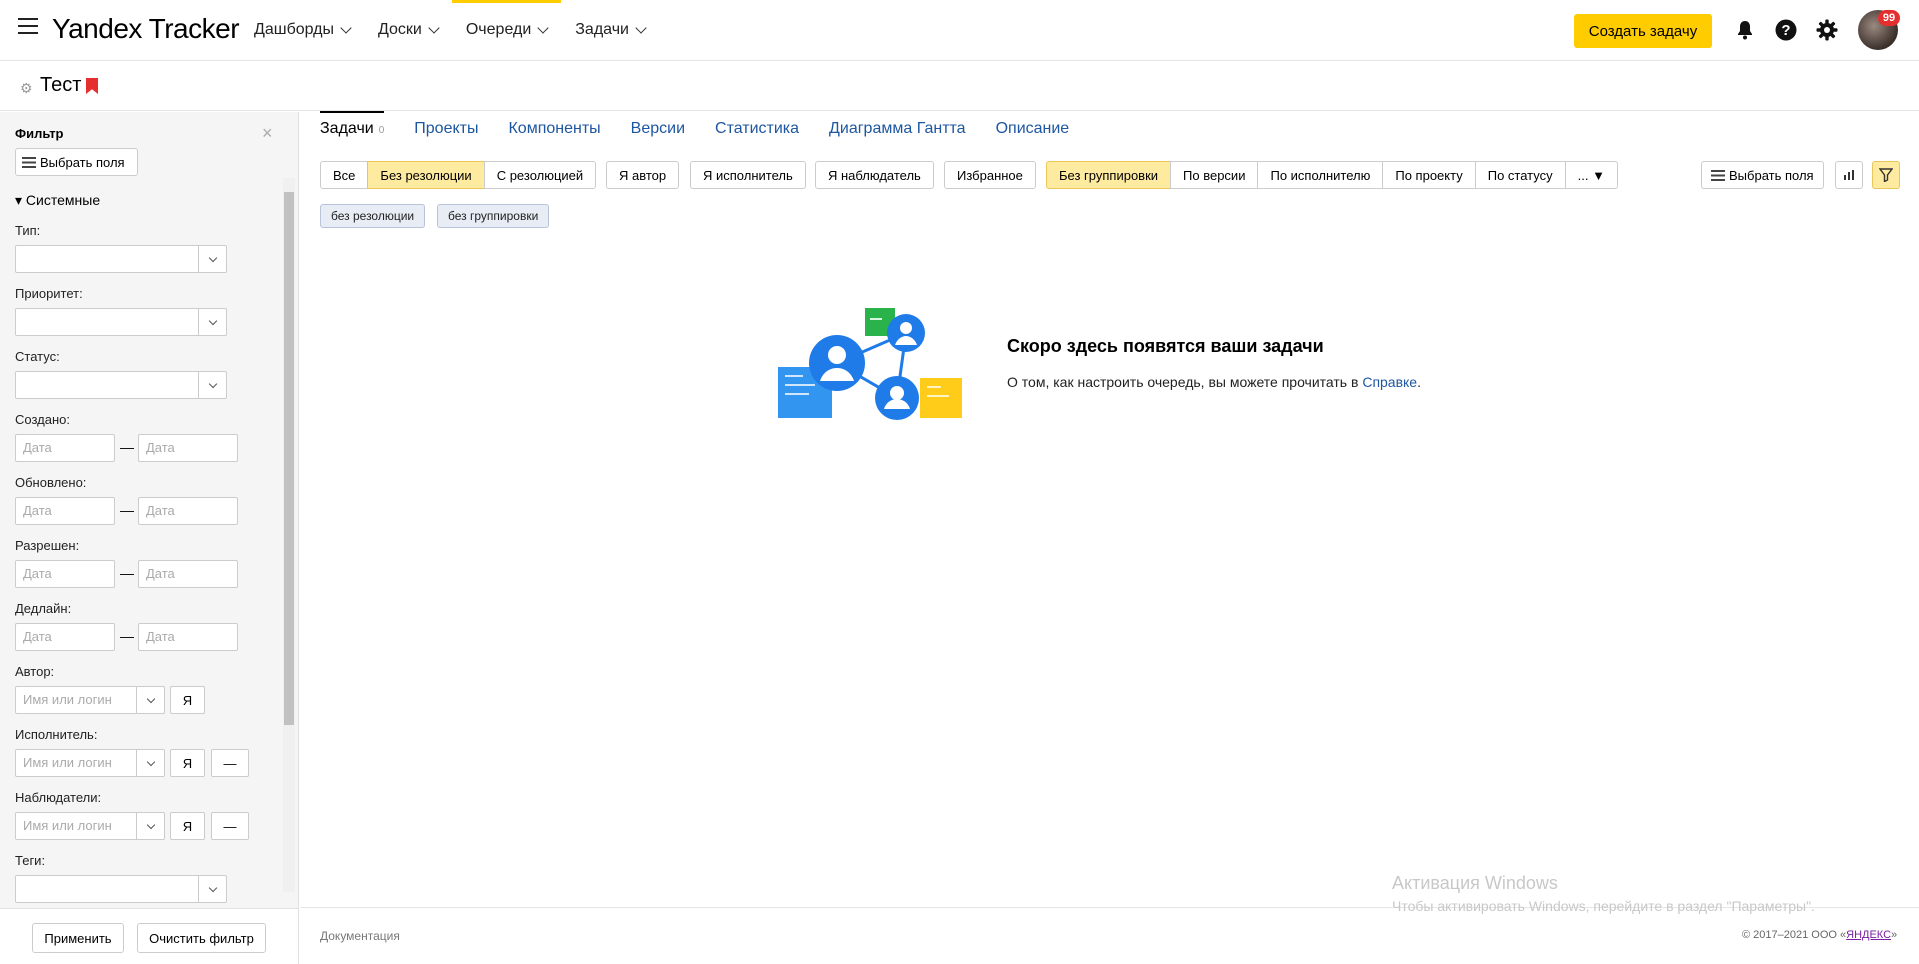  What do you see at coordinates (959, 86) in the screenshot?
I see `queue-header` at bounding box center [959, 86].